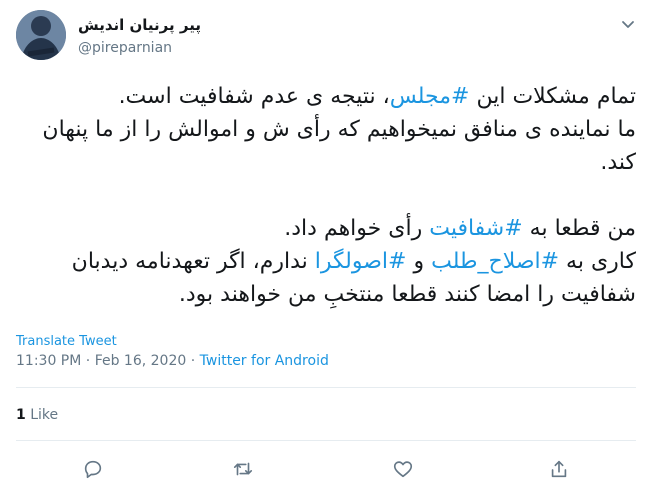 This screenshot has height=496, width=652. I want to click on tweet-source-link: Twitter for Android, so click(264, 361).